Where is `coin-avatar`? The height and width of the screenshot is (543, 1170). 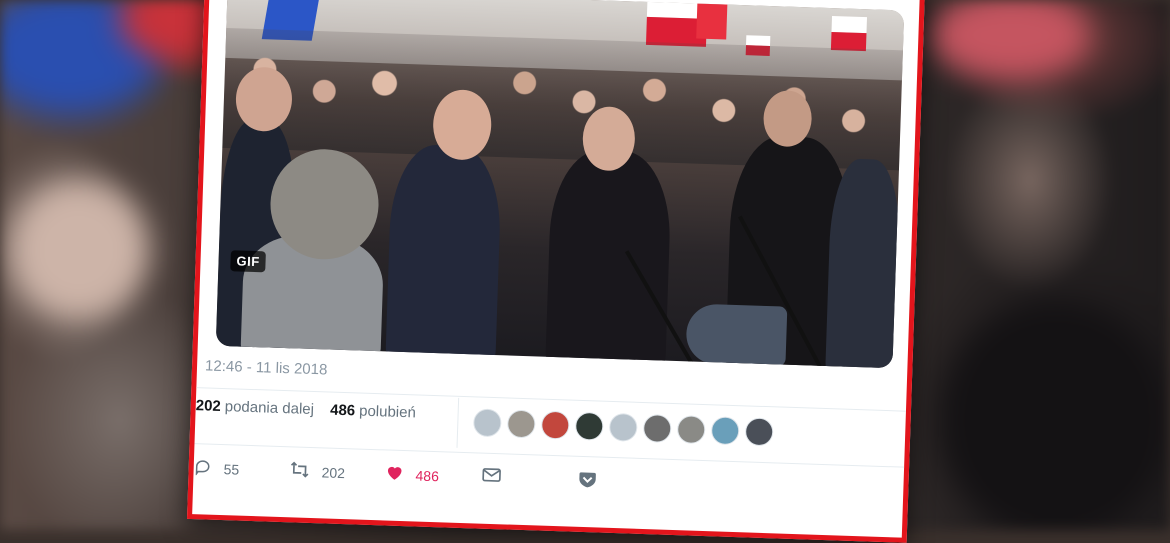
coin-avatar is located at coordinates (521, 424).